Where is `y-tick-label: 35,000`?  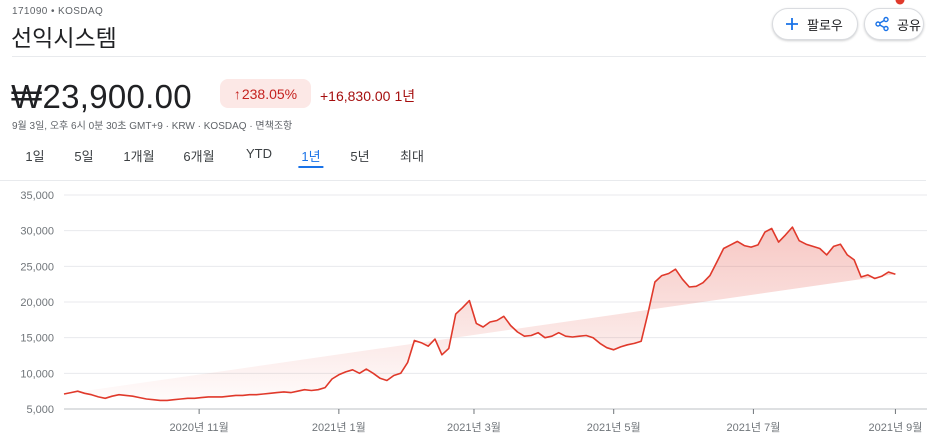 y-tick-label: 35,000 is located at coordinates (37, 196).